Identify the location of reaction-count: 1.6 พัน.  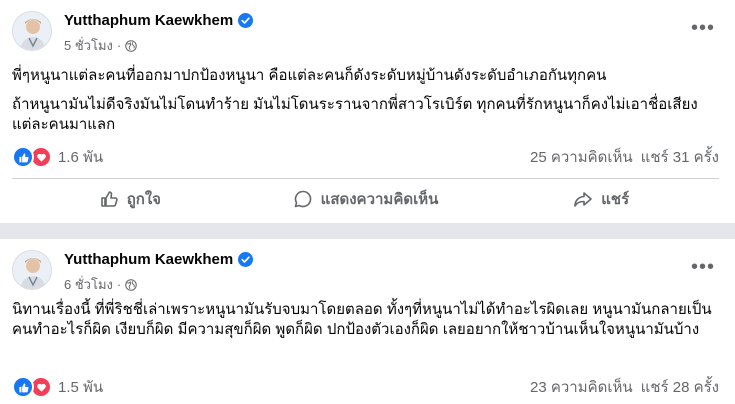
(81, 157).